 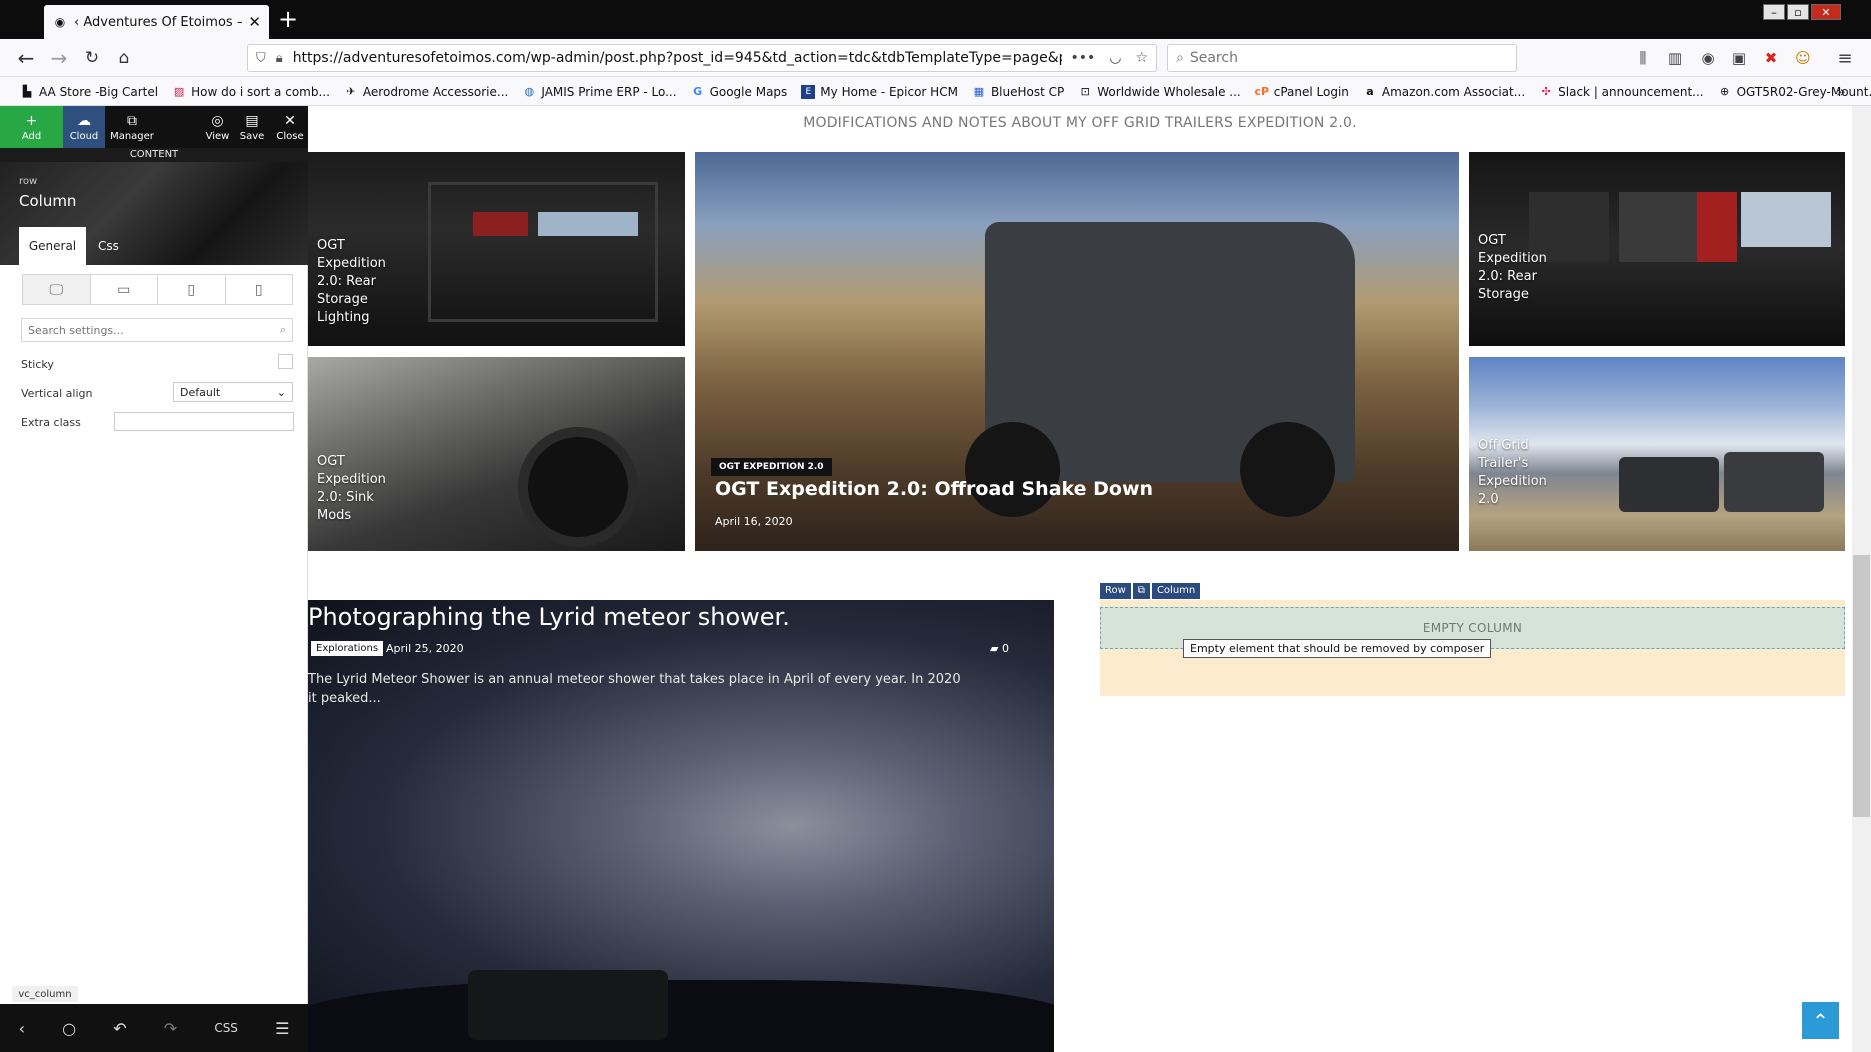 I want to click on horizon-shape, so click(x=681, y=1016).